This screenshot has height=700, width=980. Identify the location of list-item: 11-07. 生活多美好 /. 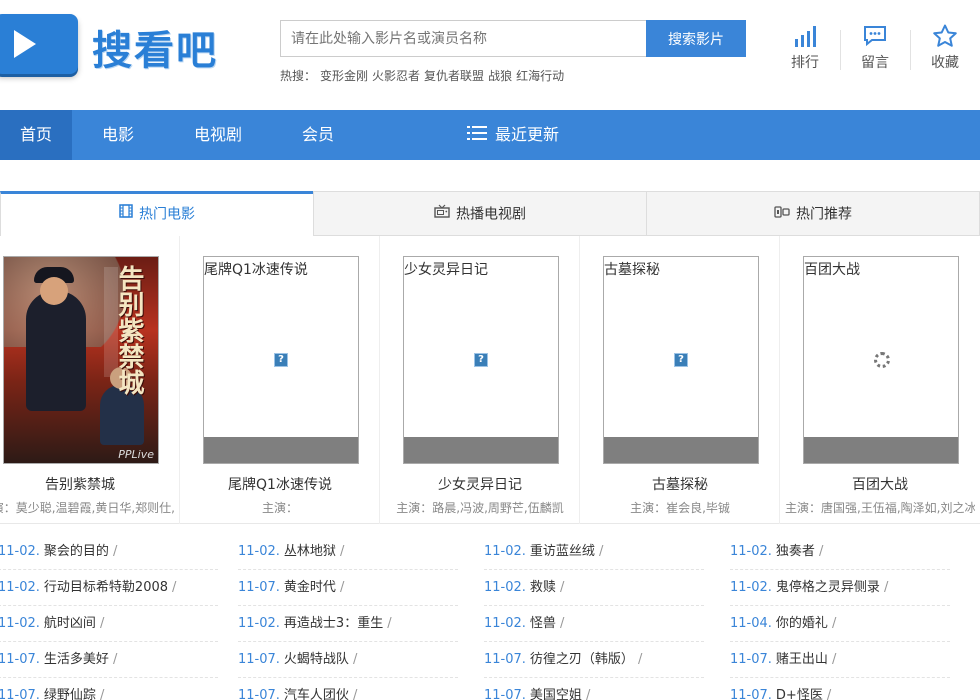
(109, 660).